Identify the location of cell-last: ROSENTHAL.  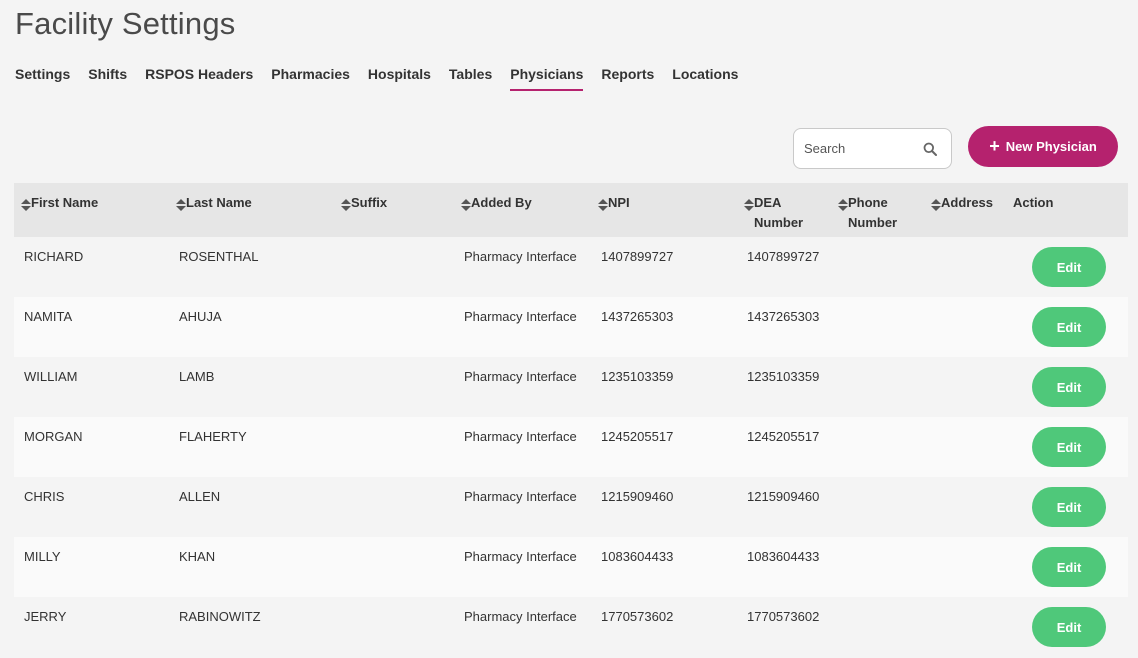
(219, 256).